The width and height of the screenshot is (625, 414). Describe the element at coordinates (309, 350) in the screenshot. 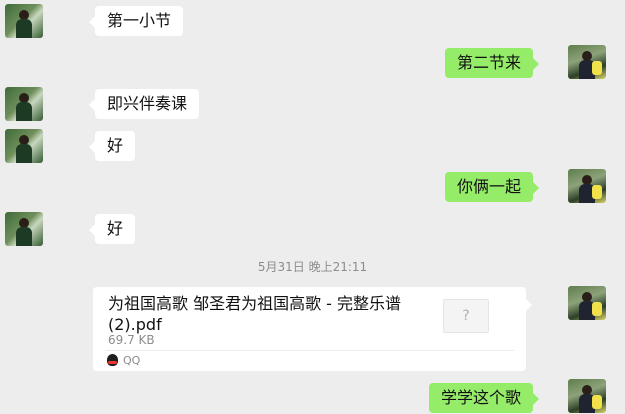

I see `divider` at that location.